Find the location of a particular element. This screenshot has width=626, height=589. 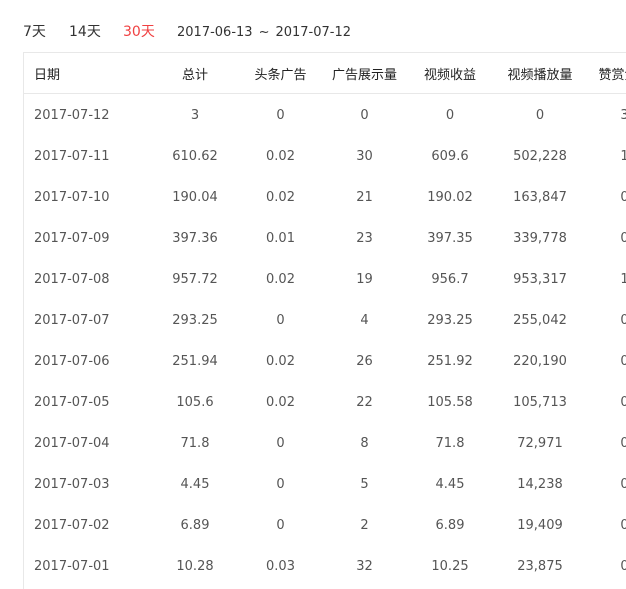

cell-total: 71.8 is located at coordinates (195, 443).